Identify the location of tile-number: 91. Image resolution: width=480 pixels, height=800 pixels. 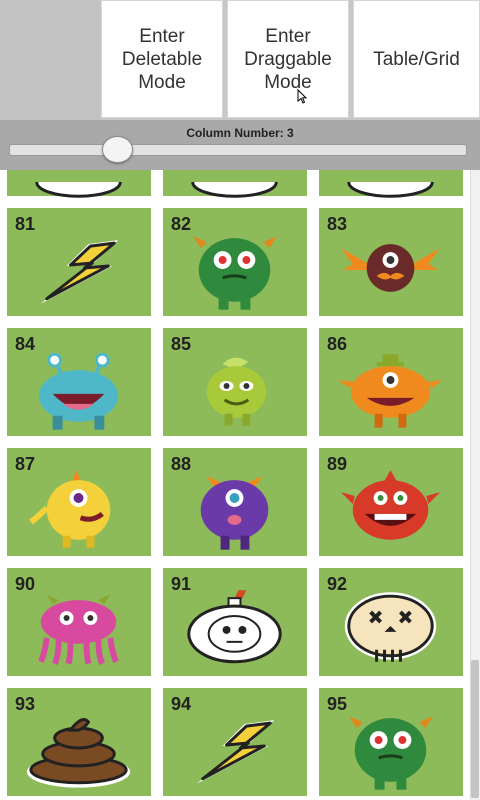
(181, 584).